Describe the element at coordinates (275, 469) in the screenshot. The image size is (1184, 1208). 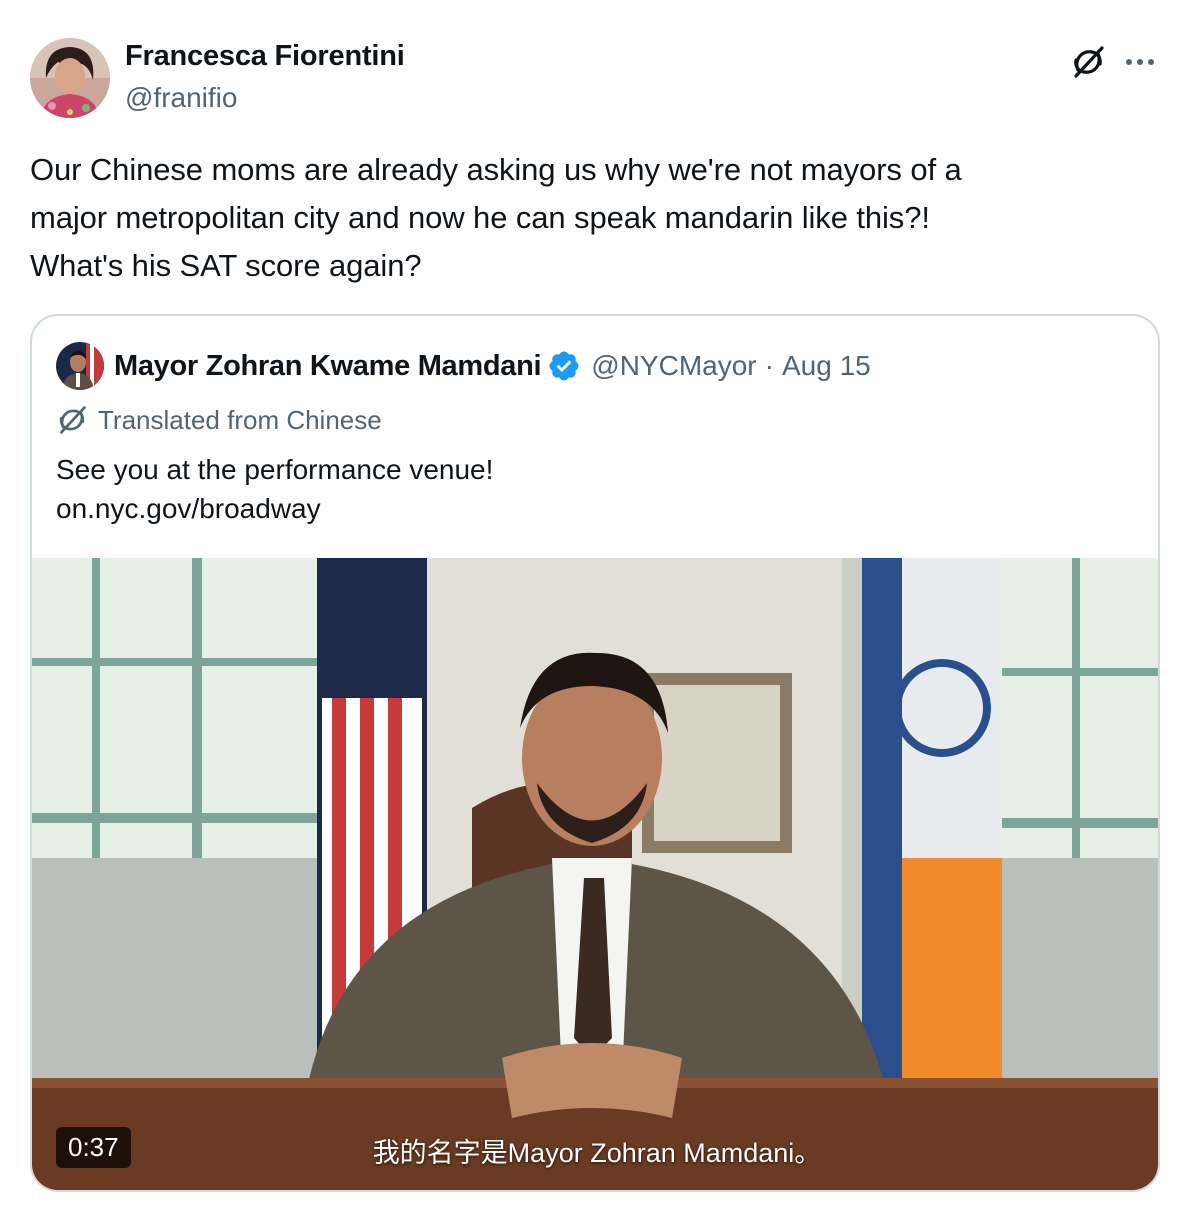
I see `quoted-post-body: See you at the performance venue!` at that location.